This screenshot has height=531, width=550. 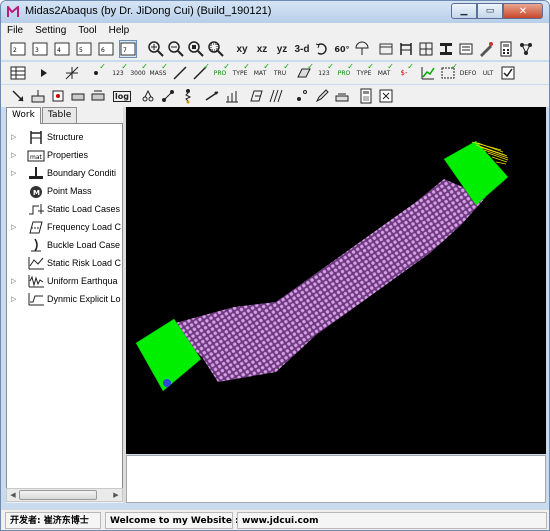 I want to click on menu-setting: Setting, so click(x=50, y=30).